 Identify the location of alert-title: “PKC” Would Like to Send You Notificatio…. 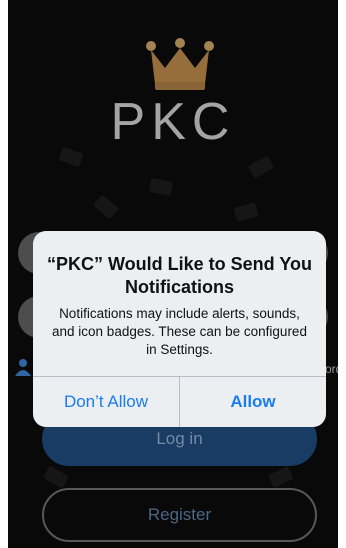
(179, 275).